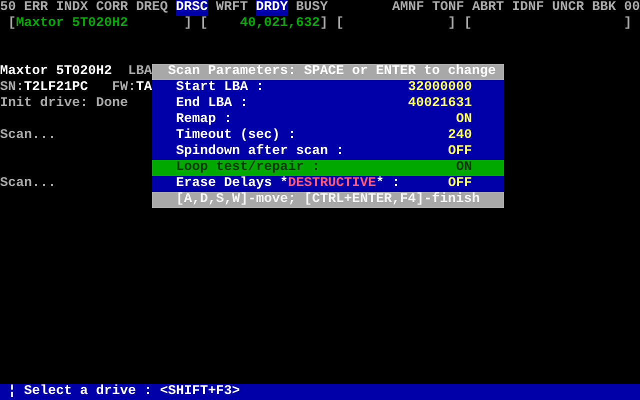 This screenshot has width=640, height=400. What do you see at coordinates (328, 88) in the screenshot?
I see `parameter-row: Start LBA : 32000000` at bounding box center [328, 88].